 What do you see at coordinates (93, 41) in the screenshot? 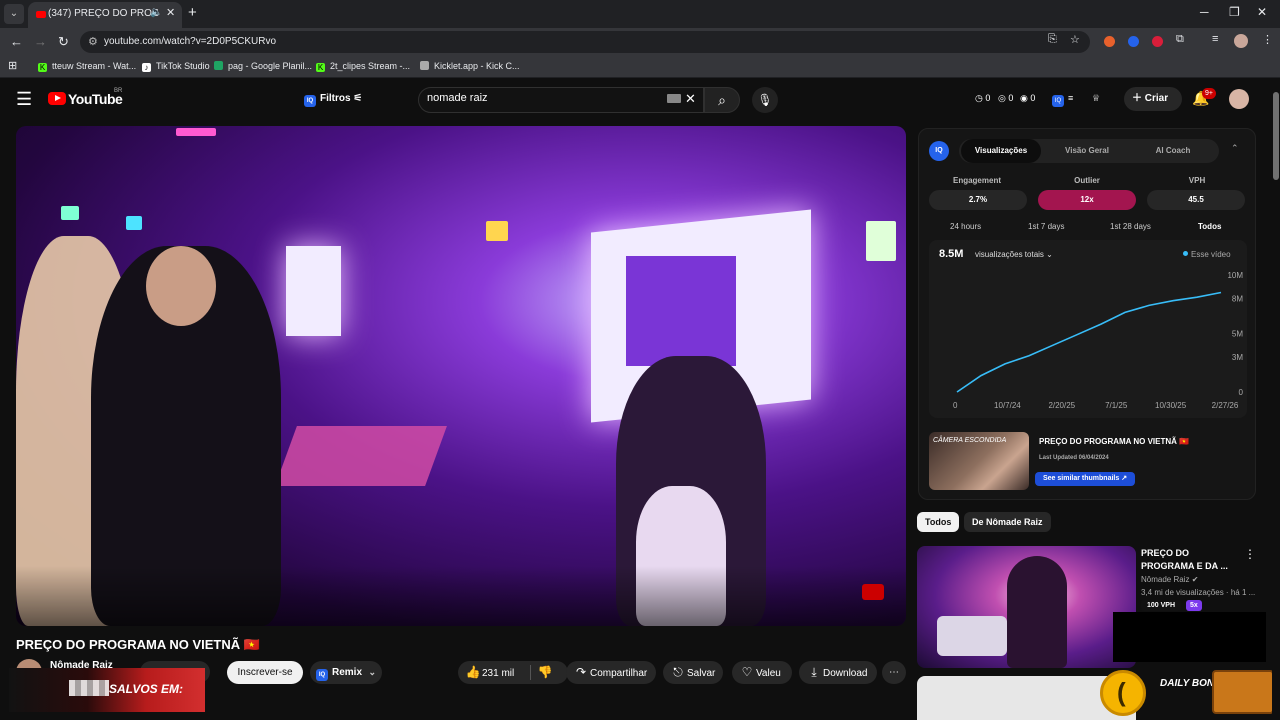
I see `site-info-icon: ⚙` at bounding box center [93, 41].